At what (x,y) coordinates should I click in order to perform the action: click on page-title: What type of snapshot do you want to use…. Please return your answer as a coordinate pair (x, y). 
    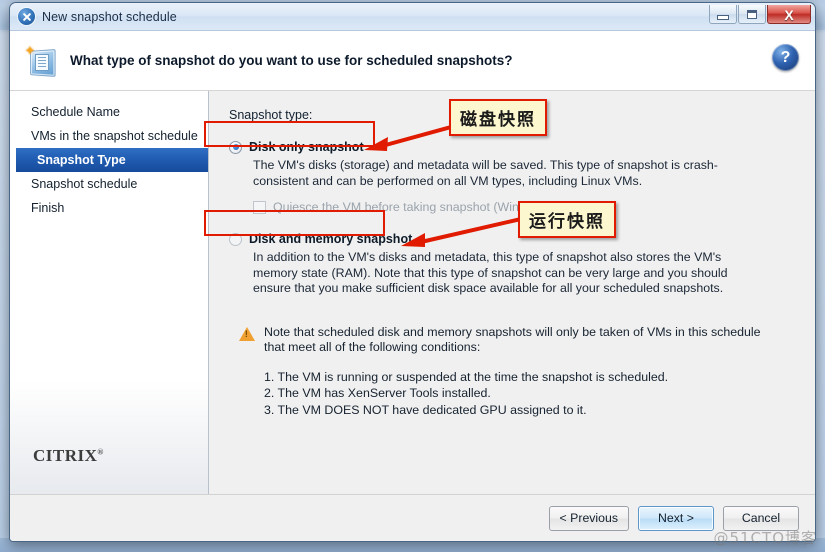
    Looking at the image, I should click on (291, 60).